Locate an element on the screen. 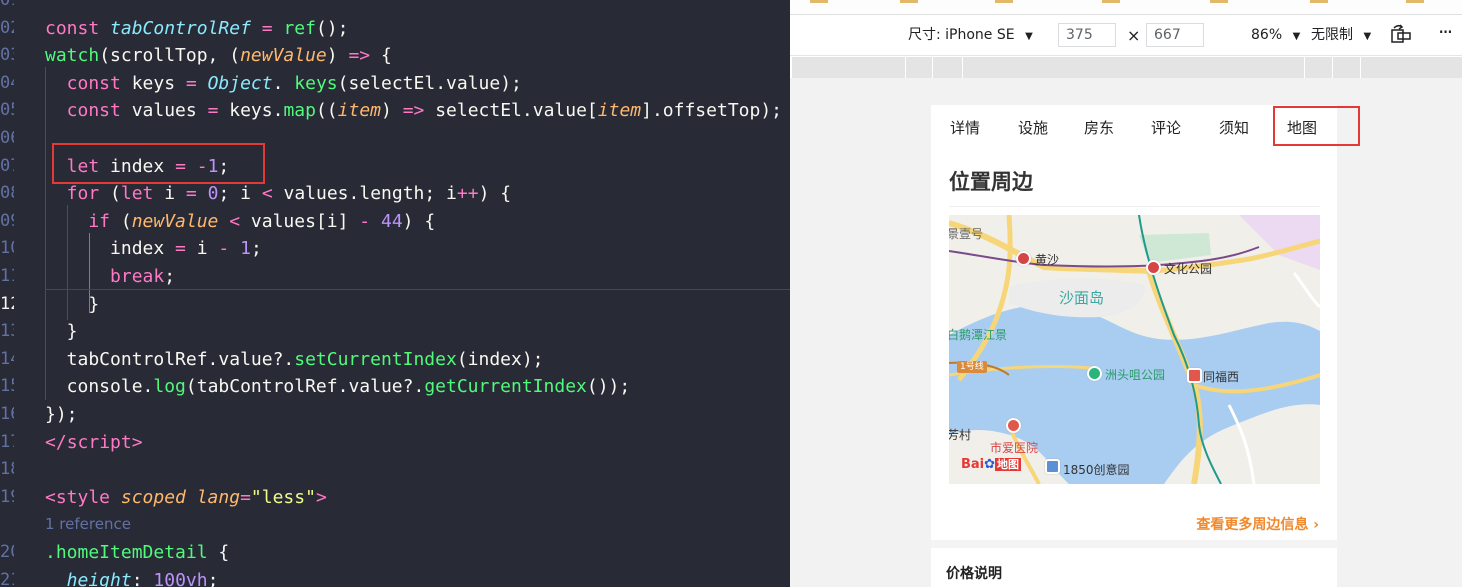 The height and width of the screenshot is (587, 1462). code-token: ++ is located at coordinates (467, 194).